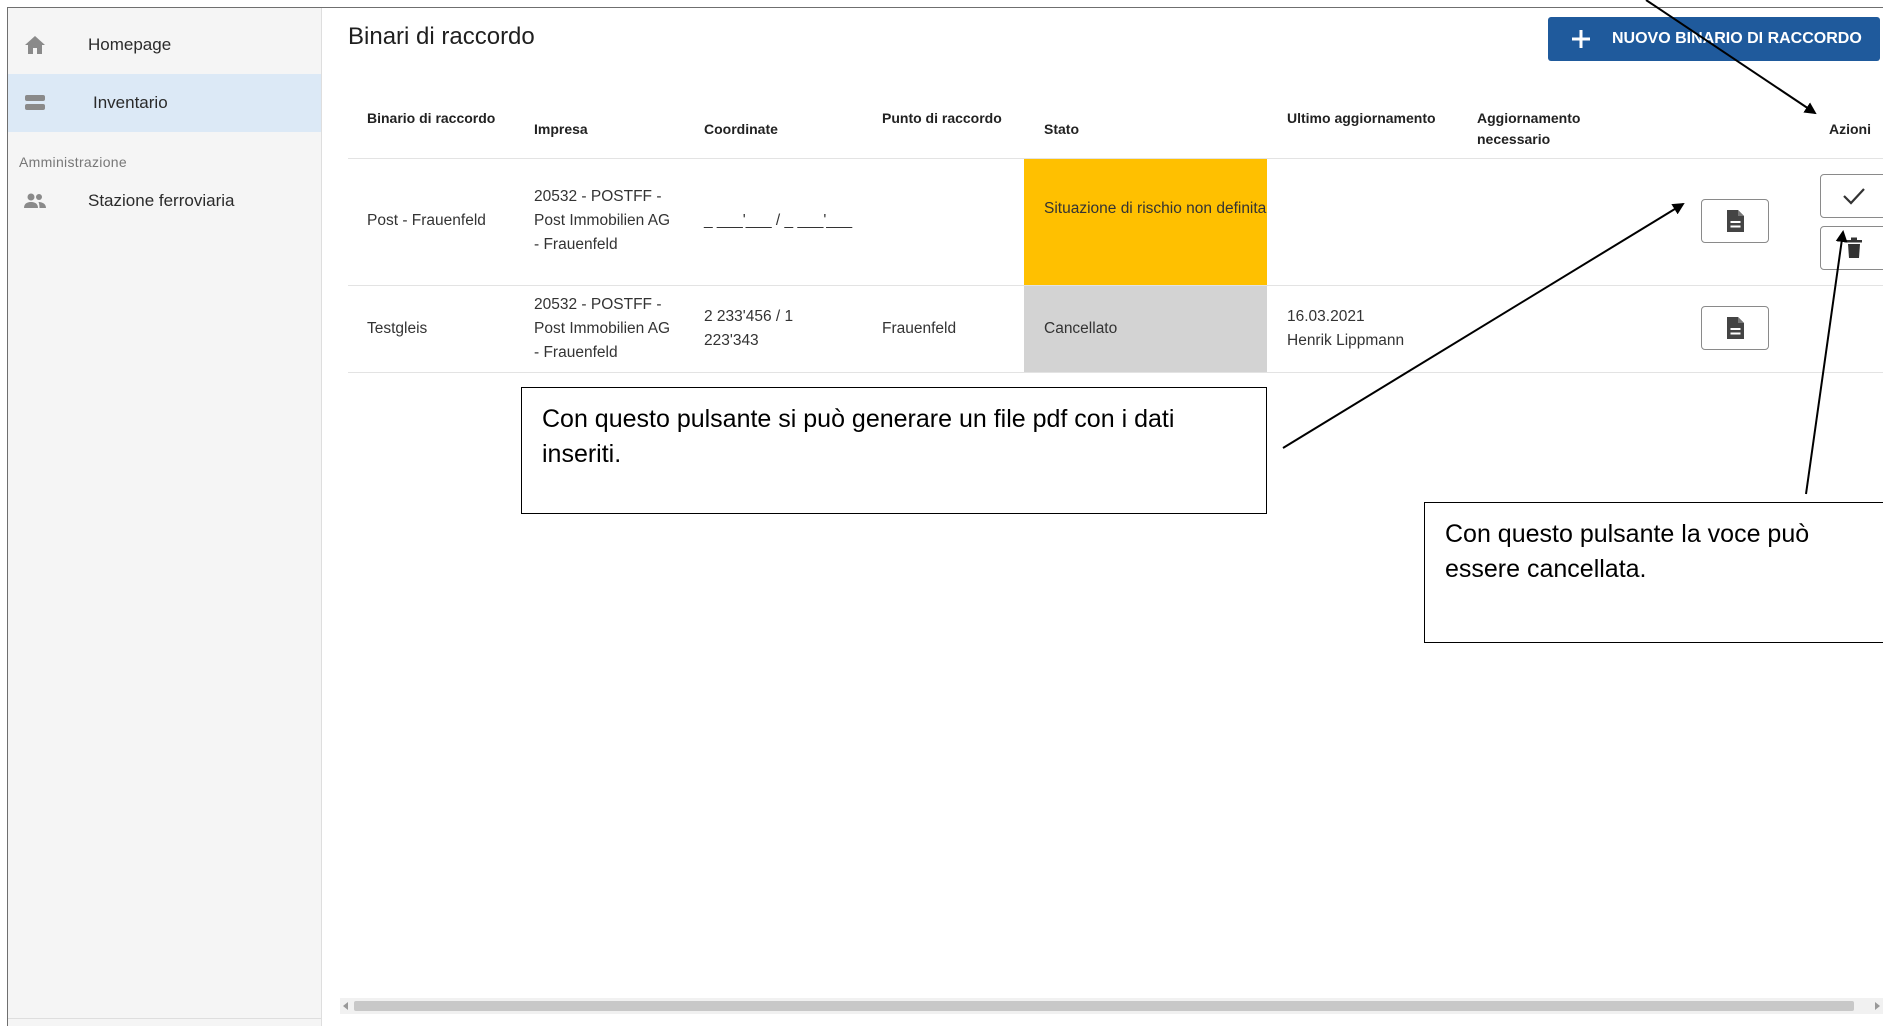  I want to click on cell-binario: Testgleis, so click(397, 328).